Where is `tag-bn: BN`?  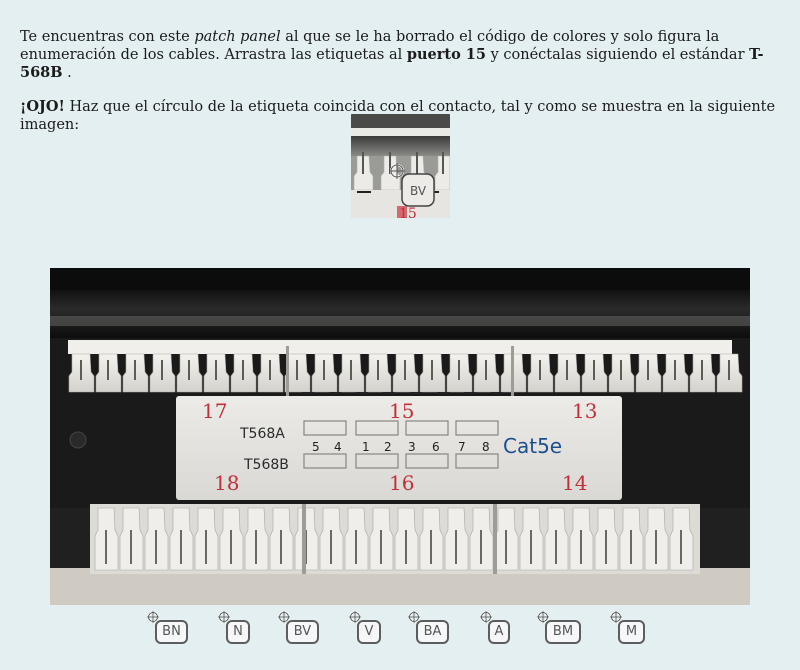 tag-bn: BN is located at coordinates (167, 627).